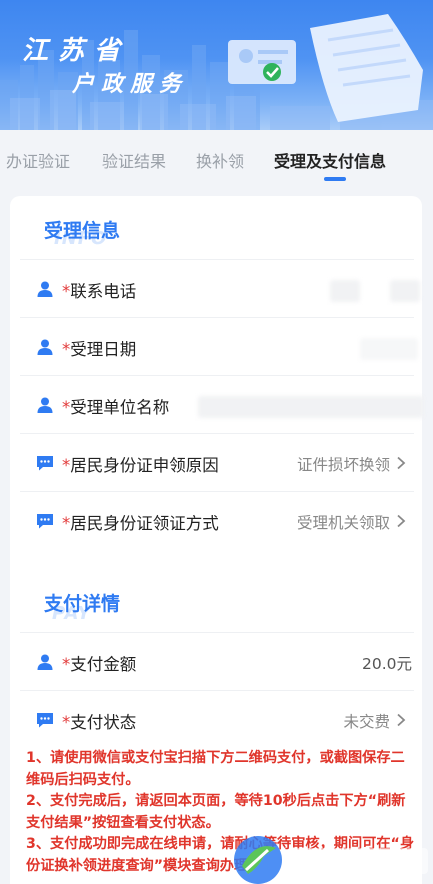 Image resolution: width=433 pixels, height=884 pixels. Describe the element at coordinates (38, 160) in the screenshot. I see `tab-verify-certificate: 办证验证` at that location.